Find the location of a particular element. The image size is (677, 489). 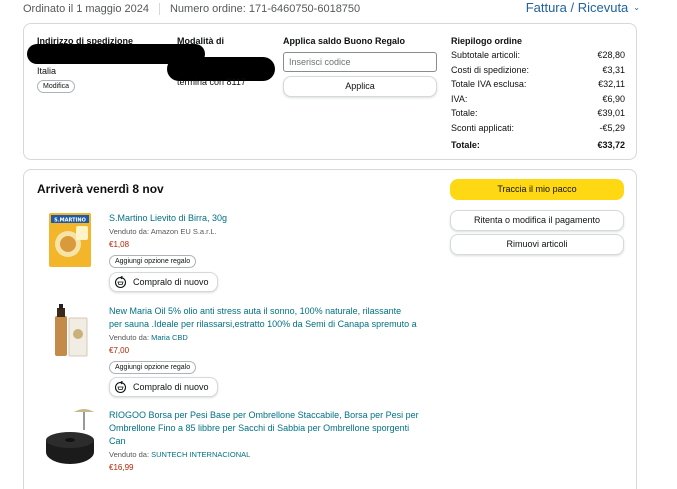

invoice-dropdown: Fattura / Ricevuta ⌄ is located at coordinates (583, 7).